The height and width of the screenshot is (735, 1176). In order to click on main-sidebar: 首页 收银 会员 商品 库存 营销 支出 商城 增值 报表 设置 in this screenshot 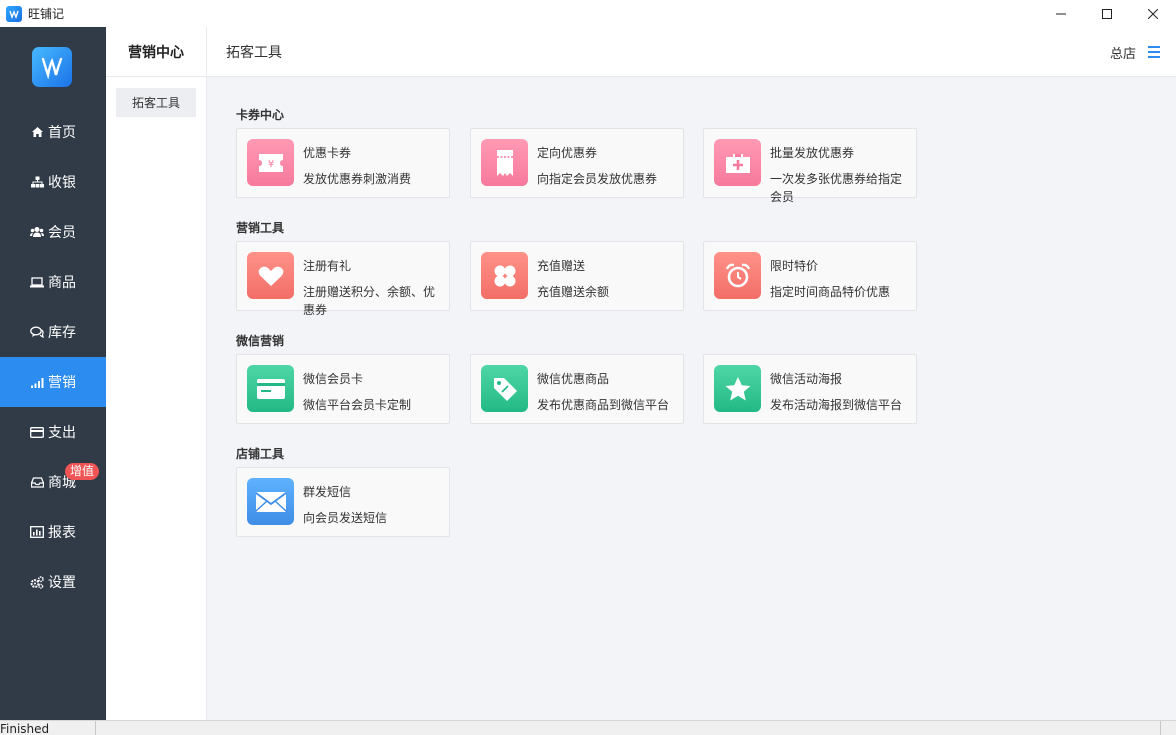, I will do `click(53, 373)`.